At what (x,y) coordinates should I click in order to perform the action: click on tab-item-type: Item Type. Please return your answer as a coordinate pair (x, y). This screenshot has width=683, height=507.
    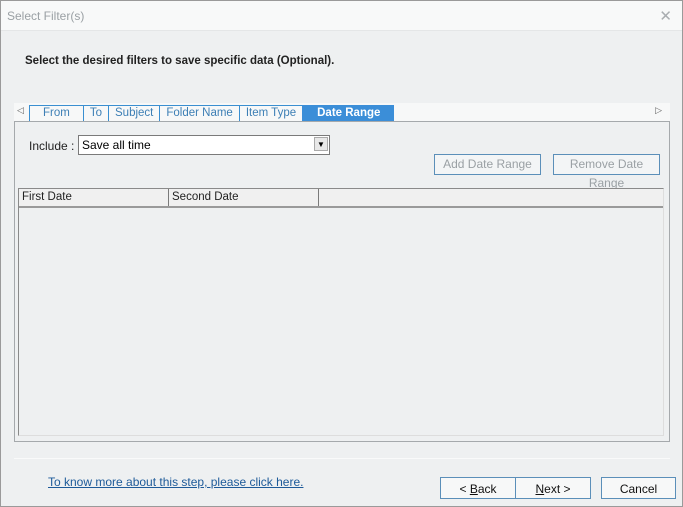
    Looking at the image, I should click on (270, 113).